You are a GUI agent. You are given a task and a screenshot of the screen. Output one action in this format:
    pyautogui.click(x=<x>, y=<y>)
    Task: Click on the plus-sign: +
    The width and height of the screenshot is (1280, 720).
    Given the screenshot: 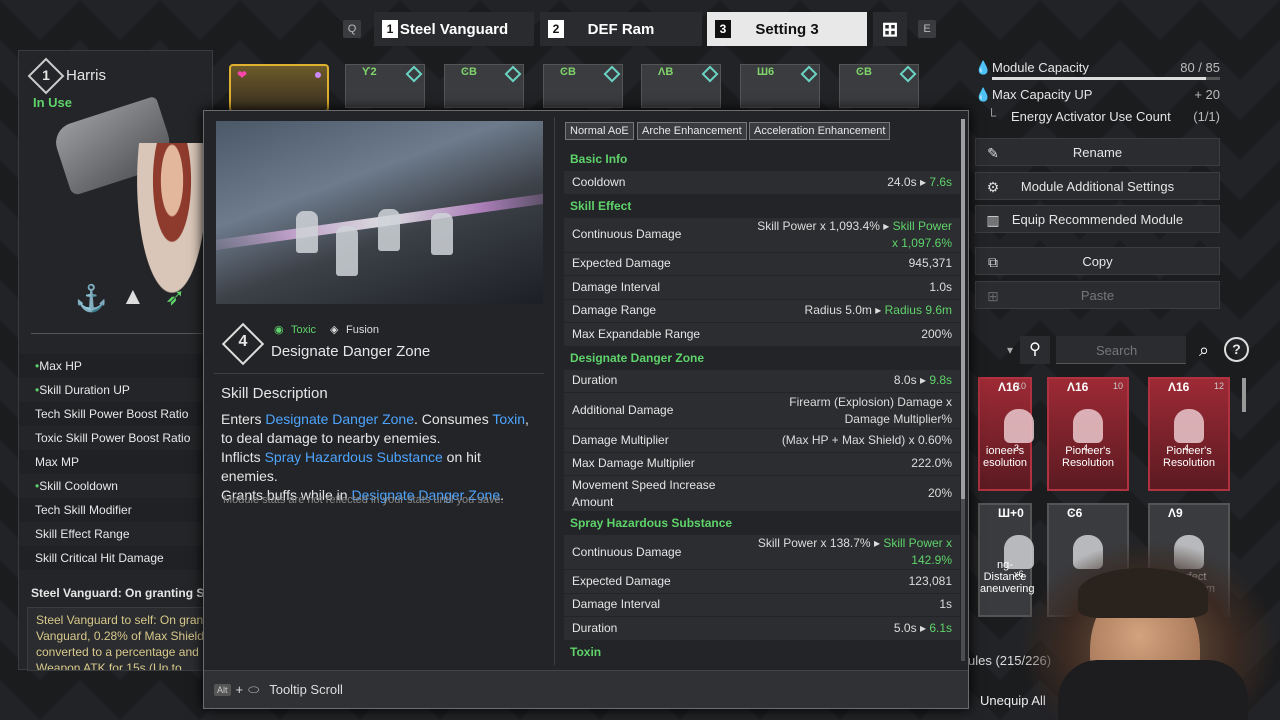 What is the action you would take?
    pyautogui.click(x=239, y=689)
    